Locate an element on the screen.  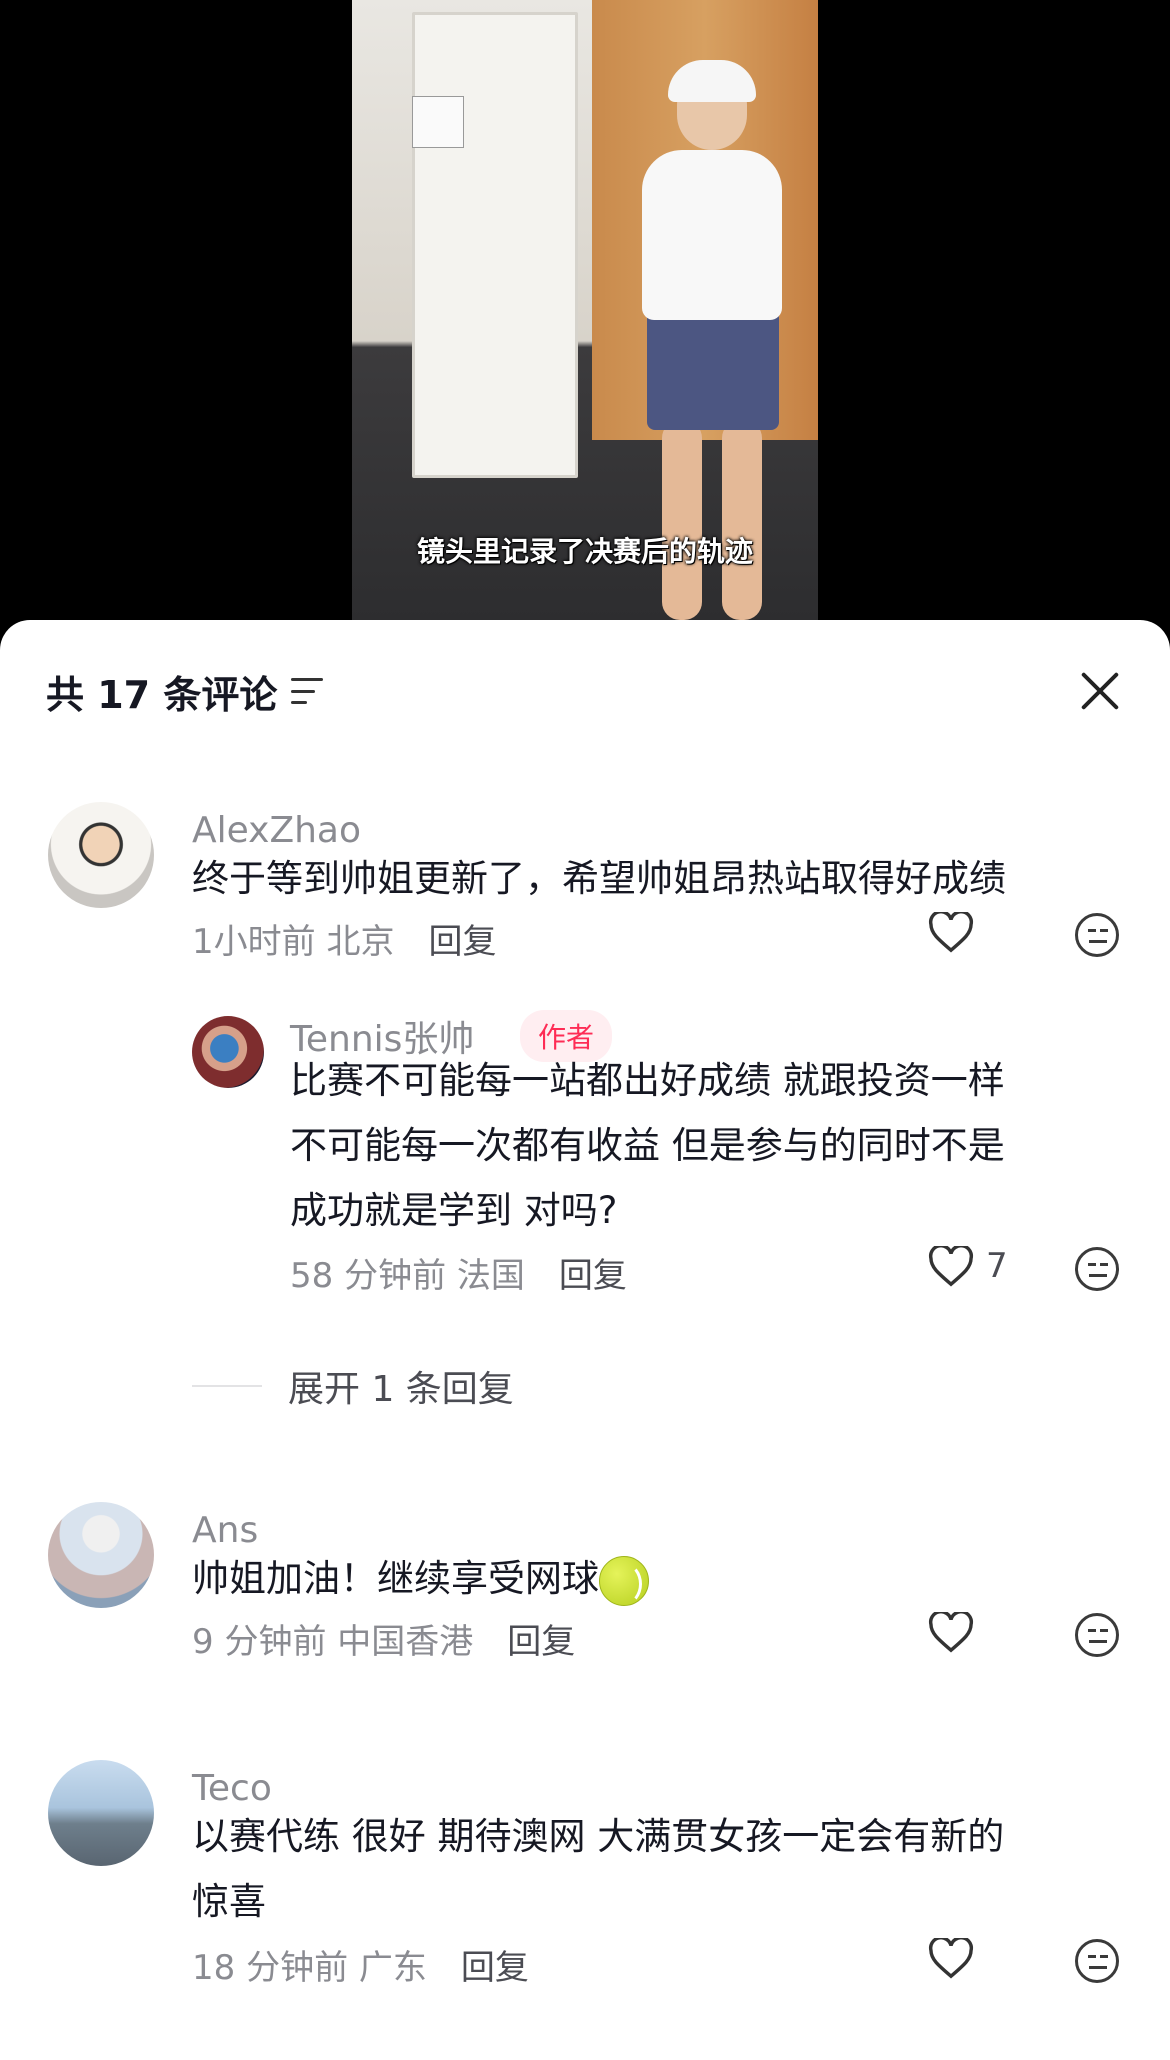
video-caption: 镜头里记录了决赛后的轨迹 is located at coordinates (584, 551).